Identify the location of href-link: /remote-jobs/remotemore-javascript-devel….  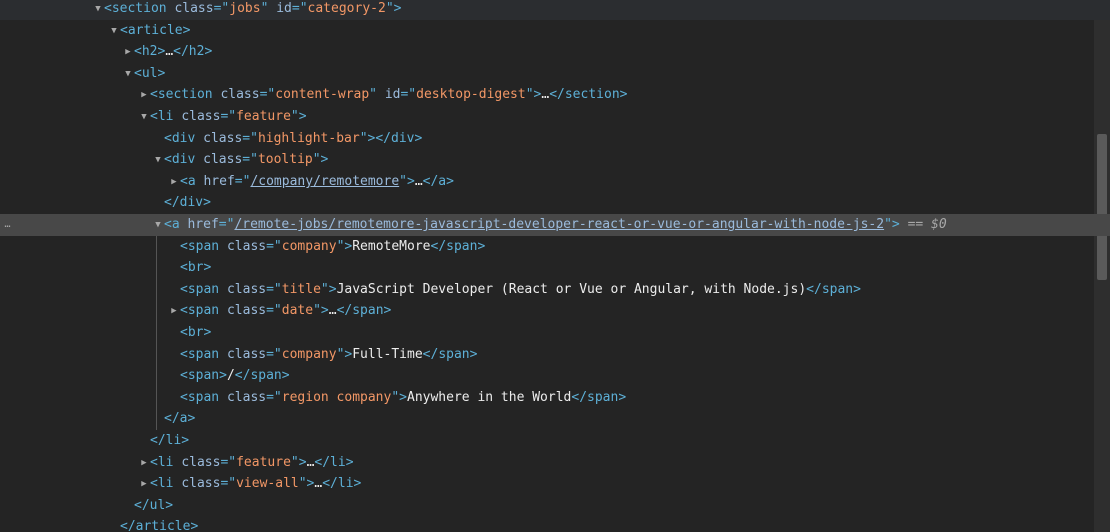
(559, 224).